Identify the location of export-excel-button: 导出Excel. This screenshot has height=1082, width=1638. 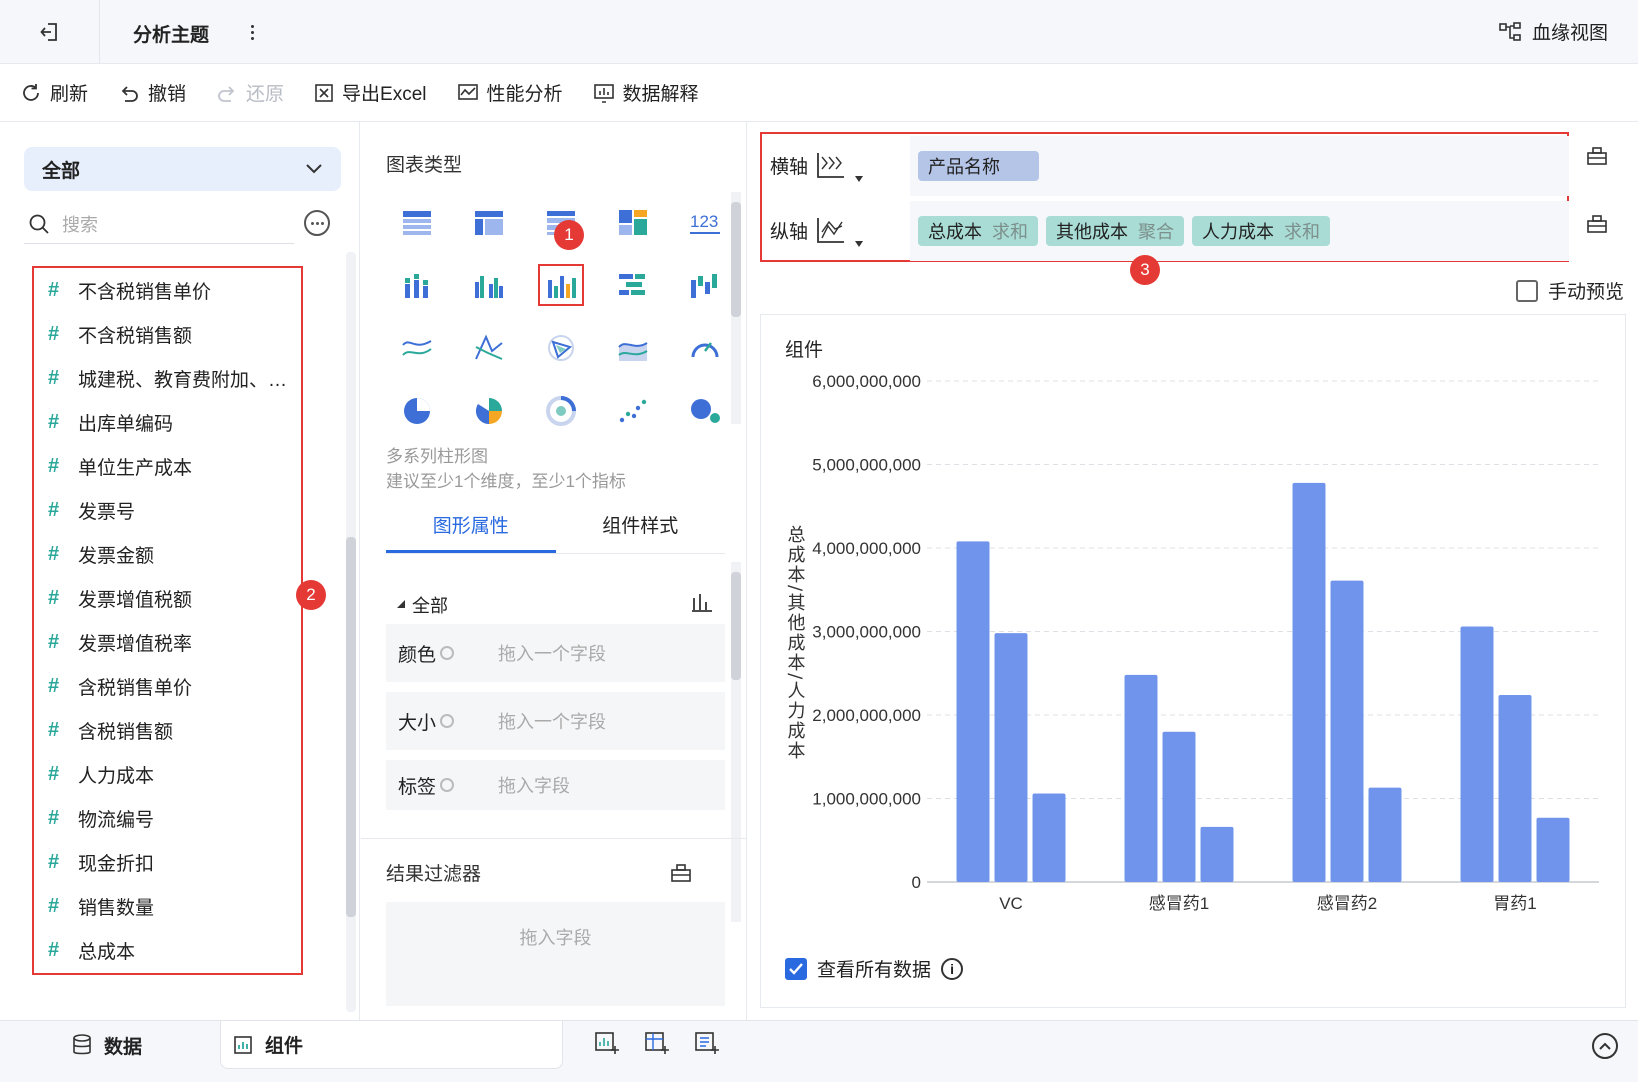
(370, 92).